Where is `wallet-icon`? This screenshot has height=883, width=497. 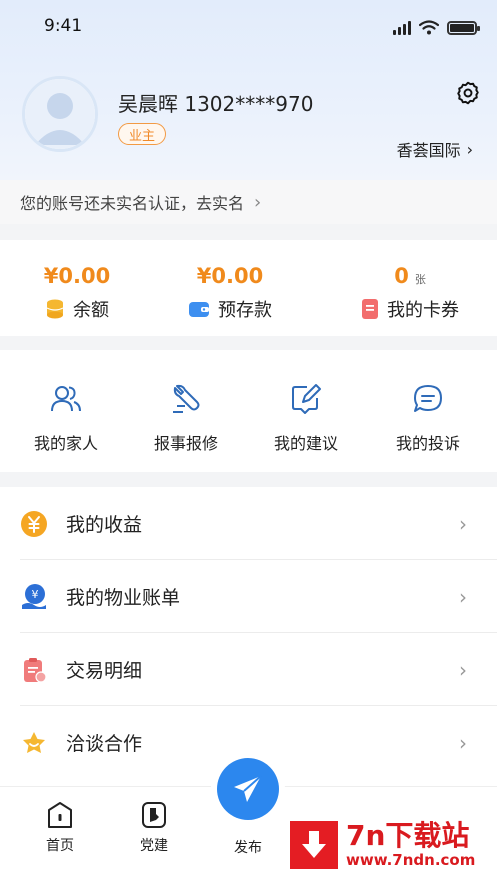
wallet-icon is located at coordinates (199, 309).